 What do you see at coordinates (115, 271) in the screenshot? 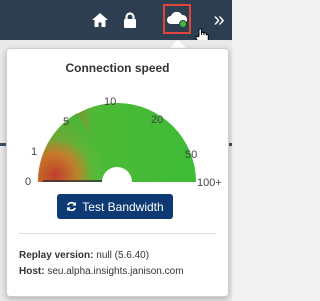
I see `host-value: seu.alpha.insights.janison.com` at bounding box center [115, 271].